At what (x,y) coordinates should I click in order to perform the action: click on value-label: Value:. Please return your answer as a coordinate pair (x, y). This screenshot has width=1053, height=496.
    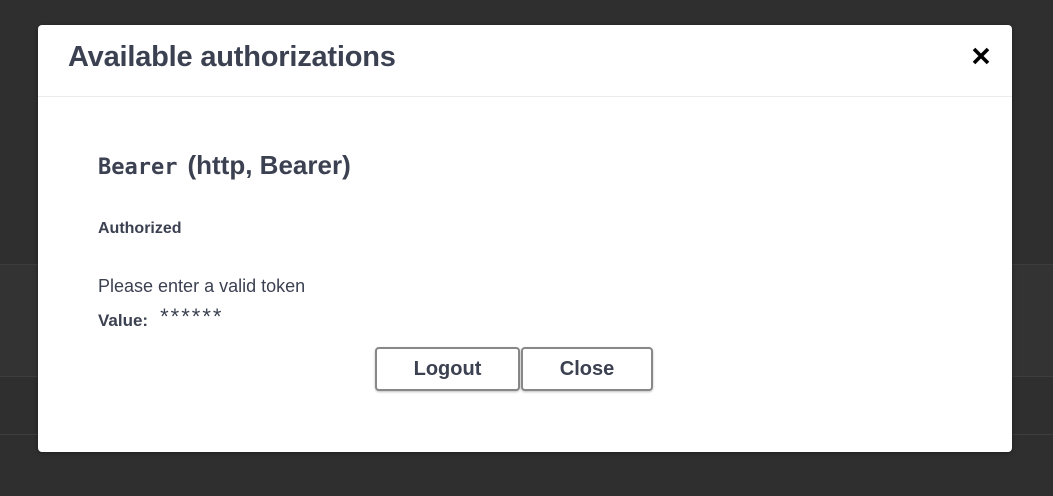
    Looking at the image, I should click on (123, 320).